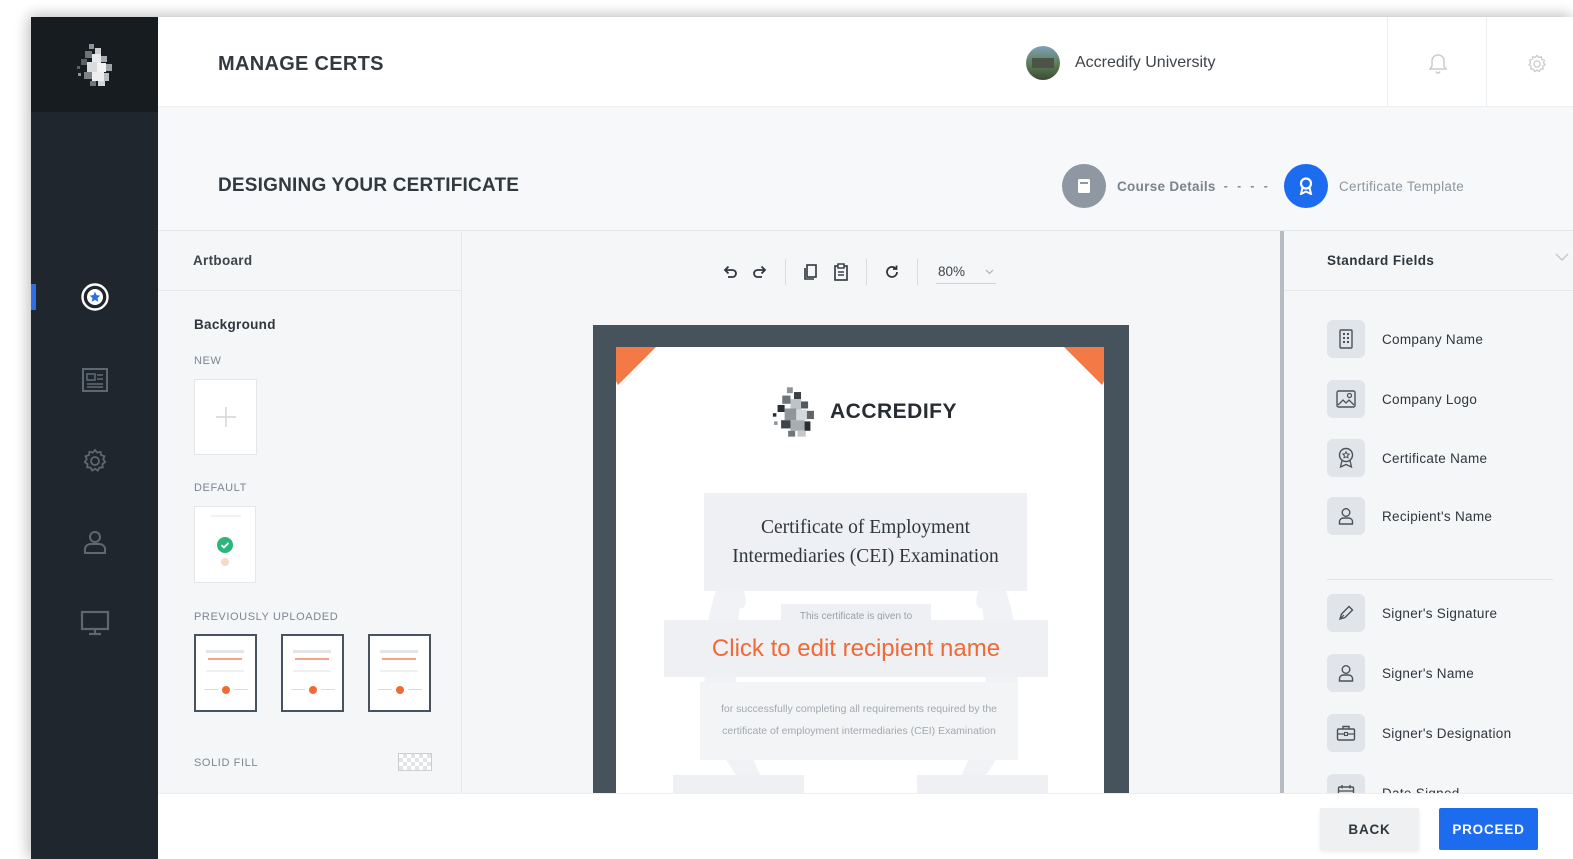 This screenshot has height=859, width=1573. Describe the element at coordinates (793, 412) in the screenshot. I see `accredify-logo-icon` at that location.